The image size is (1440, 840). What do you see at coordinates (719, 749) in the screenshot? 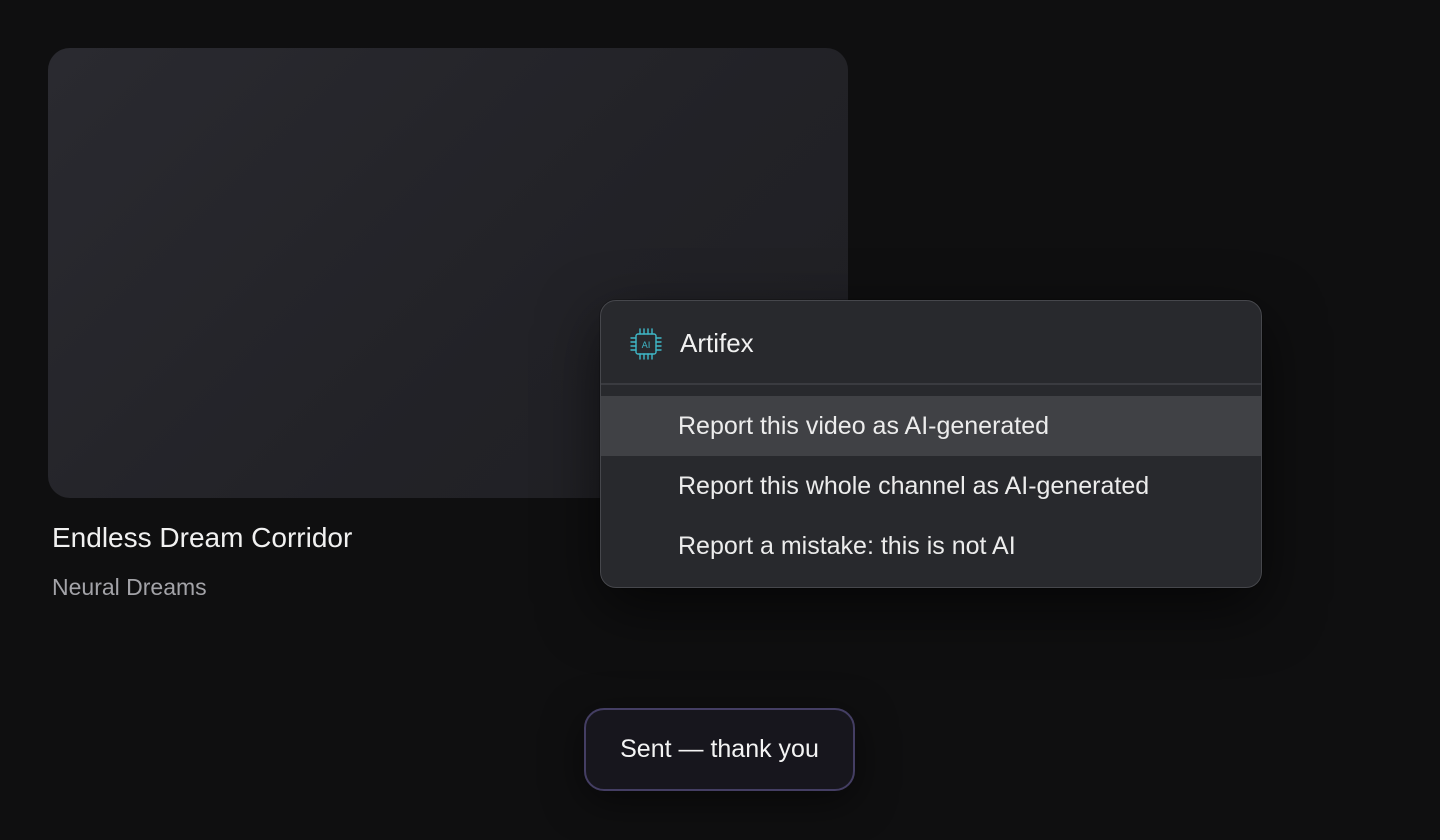
I see `toast-notification: Sent — thank you` at bounding box center [719, 749].